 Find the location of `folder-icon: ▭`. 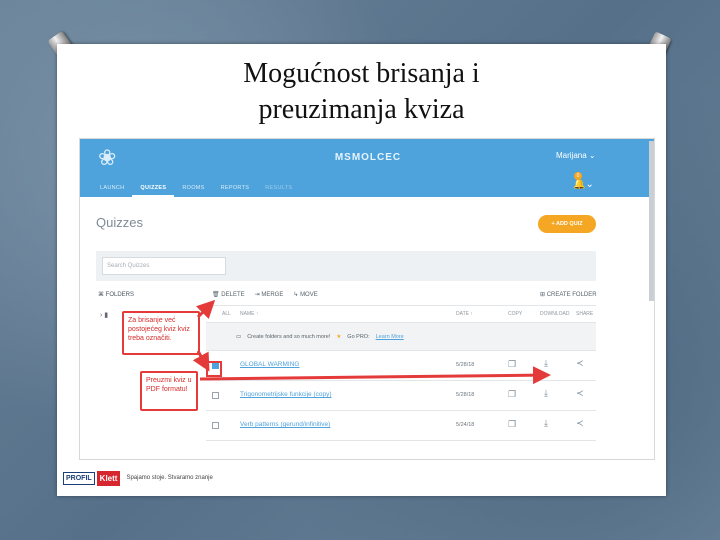

folder-icon: ▭ is located at coordinates (239, 336).